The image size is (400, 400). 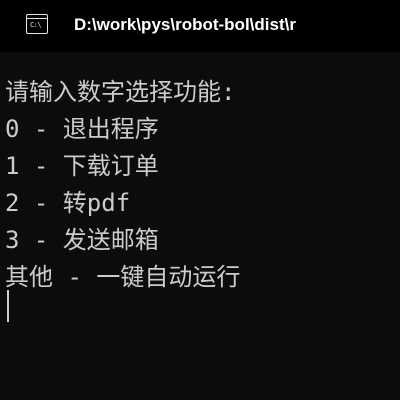 I want to click on text-cursor, so click(x=8, y=306).